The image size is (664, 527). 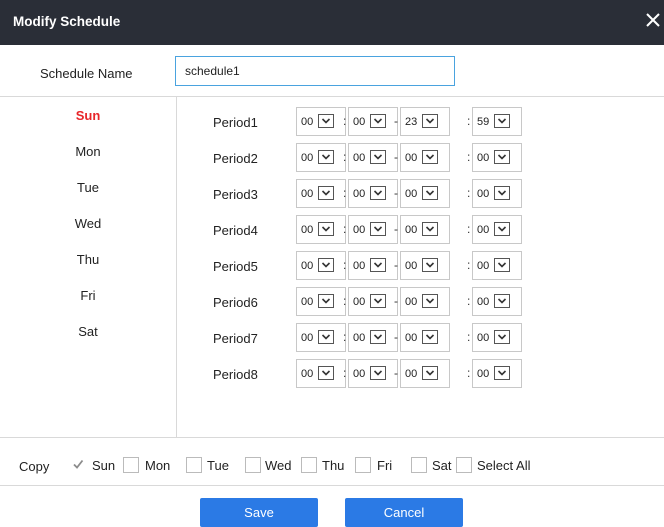 I want to click on end-hour-select: 23, so click(x=425, y=121).